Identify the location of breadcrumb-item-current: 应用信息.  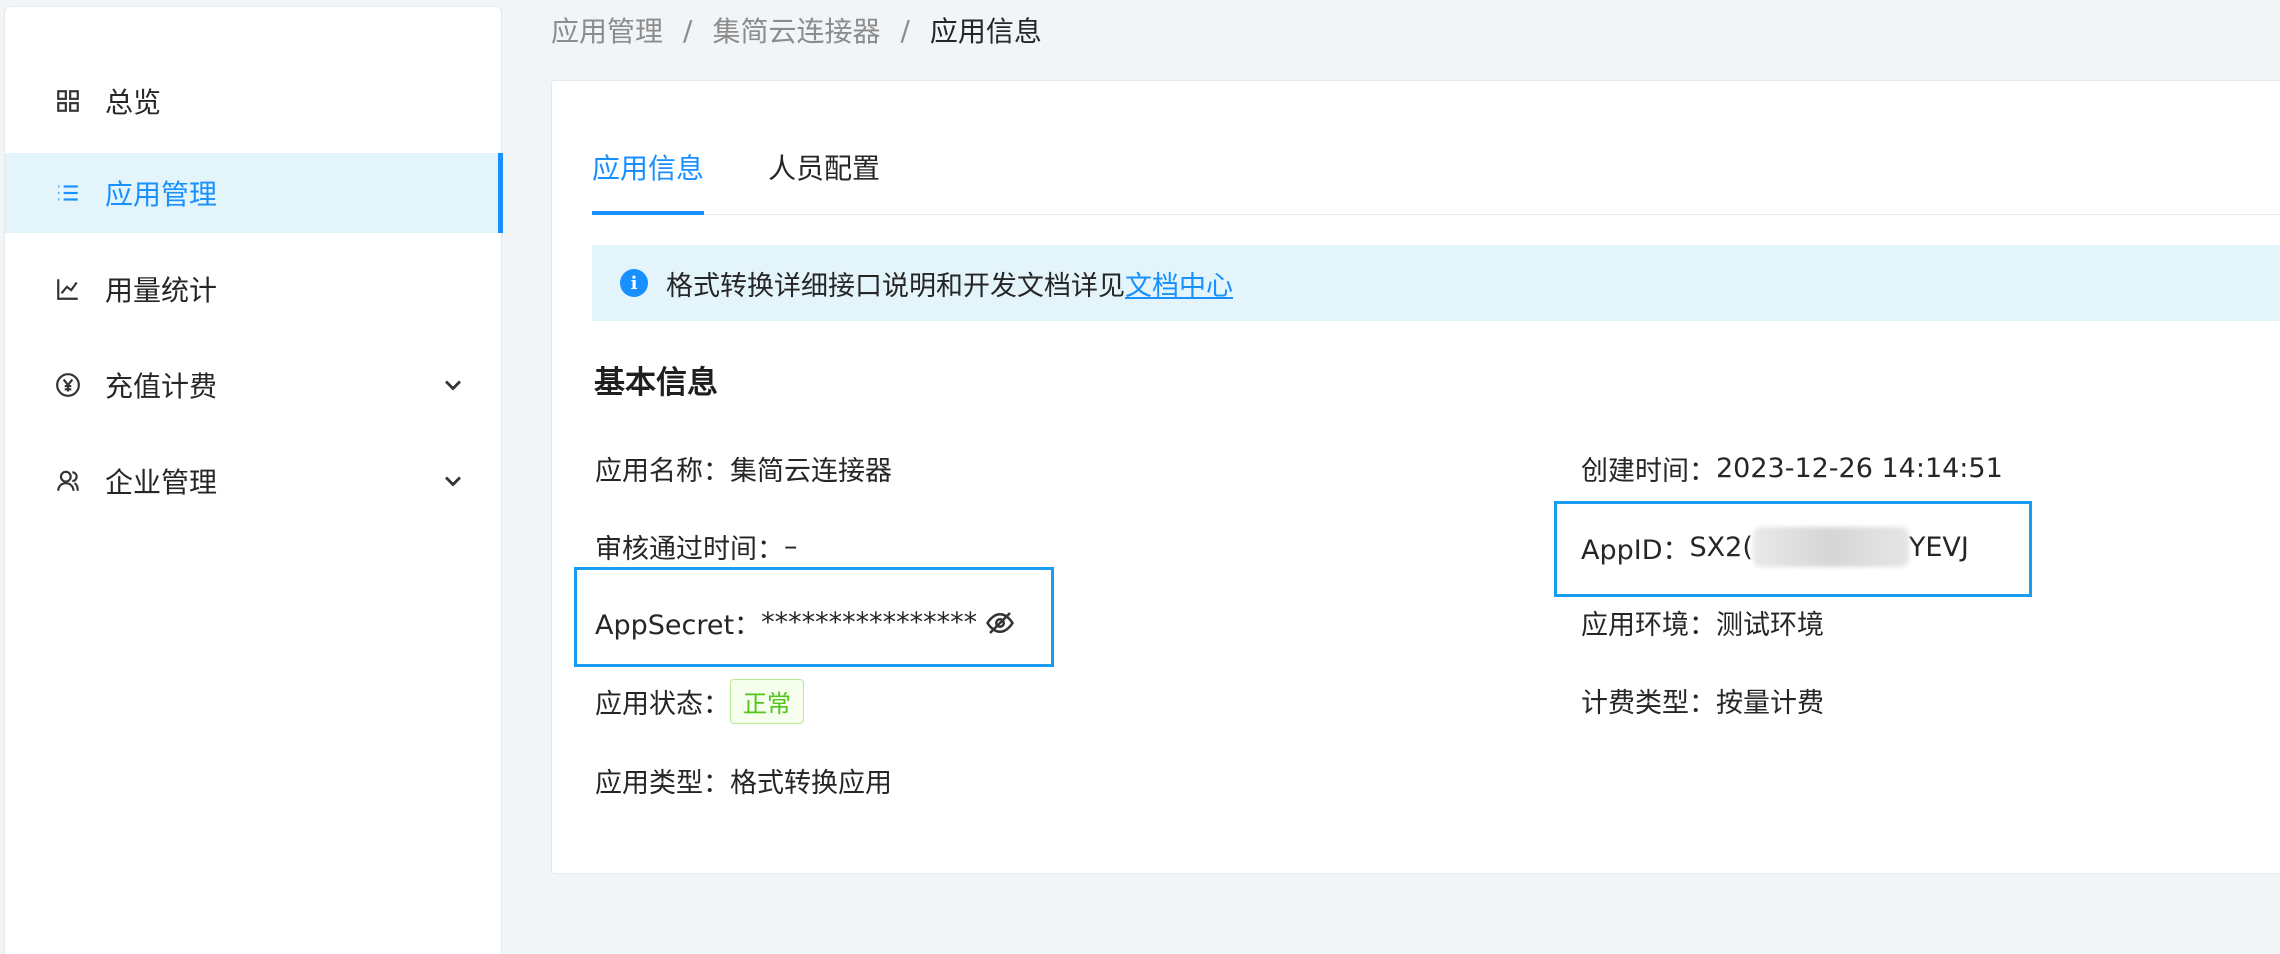
(985, 31).